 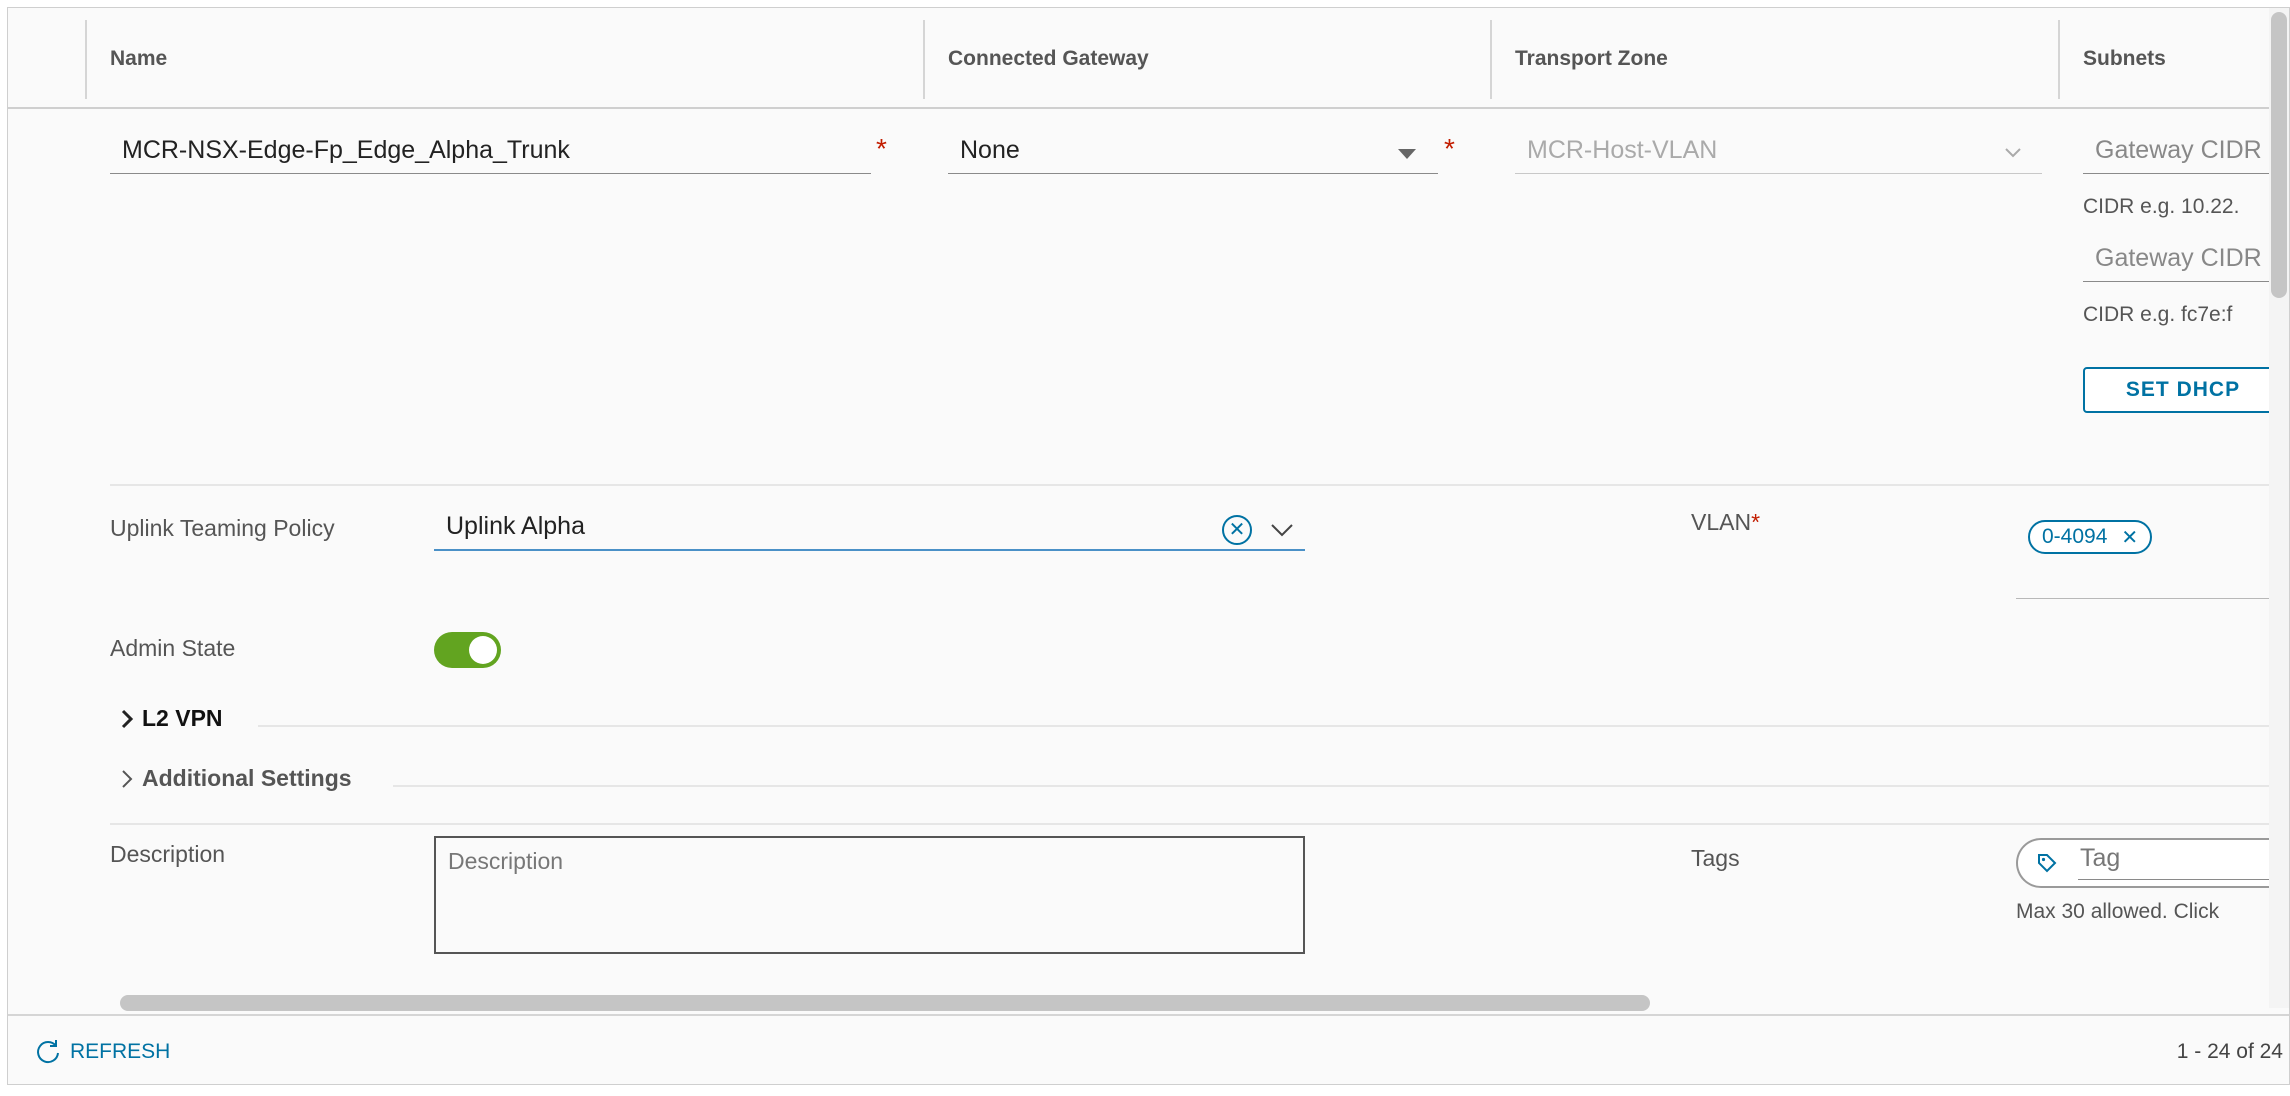 What do you see at coordinates (1237, 530) in the screenshot?
I see `clear-icon: ✕` at bounding box center [1237, 530].